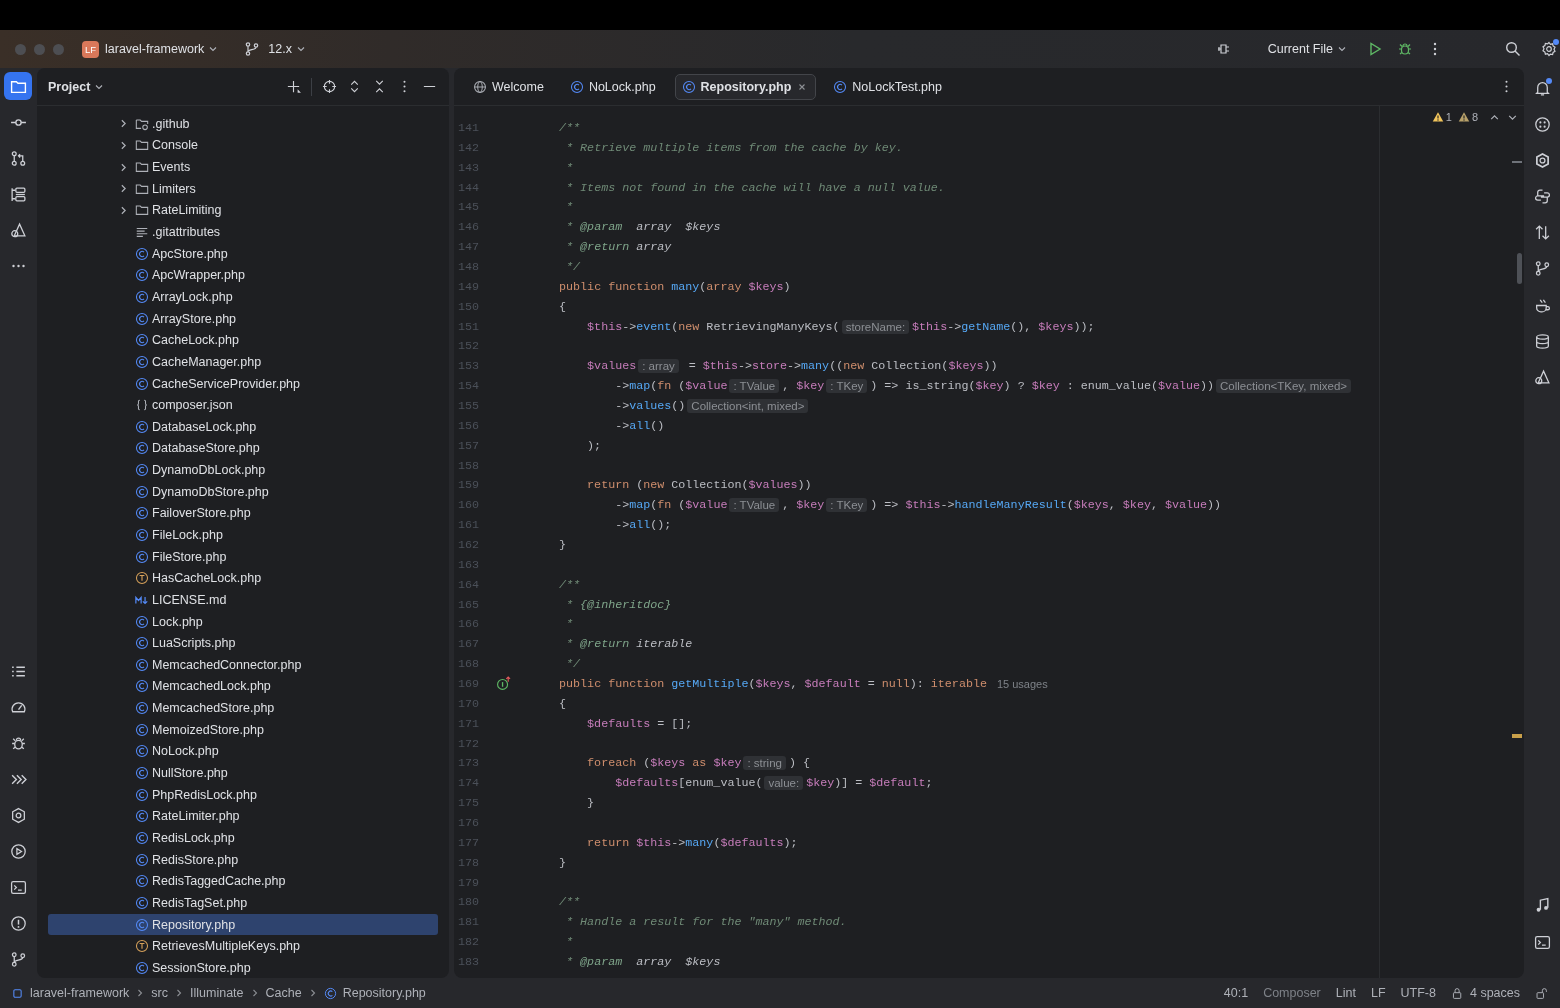 This screenshot has width=1560, height=1008. I want to click on add-icon, so click(293, 86).